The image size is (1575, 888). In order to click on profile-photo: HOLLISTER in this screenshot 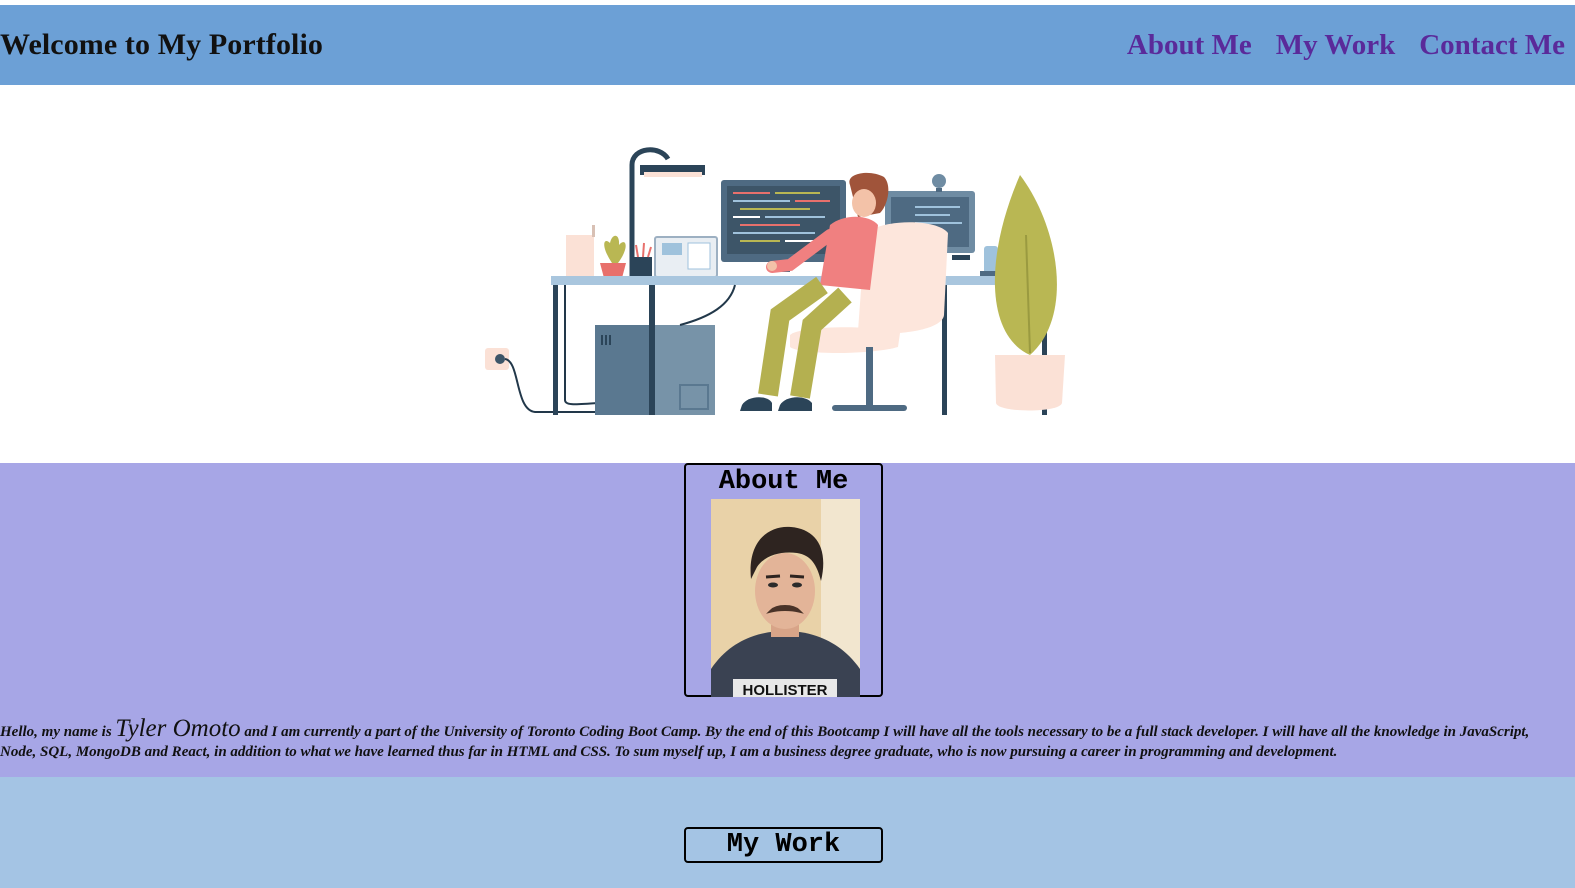, I will do `click(785, 598)`.